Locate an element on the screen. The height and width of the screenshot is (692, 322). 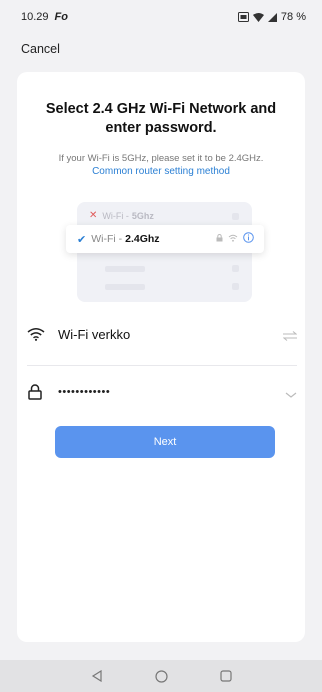
illus-24g-prefix: Wi-Fi - is located at coordinates (107, 239).